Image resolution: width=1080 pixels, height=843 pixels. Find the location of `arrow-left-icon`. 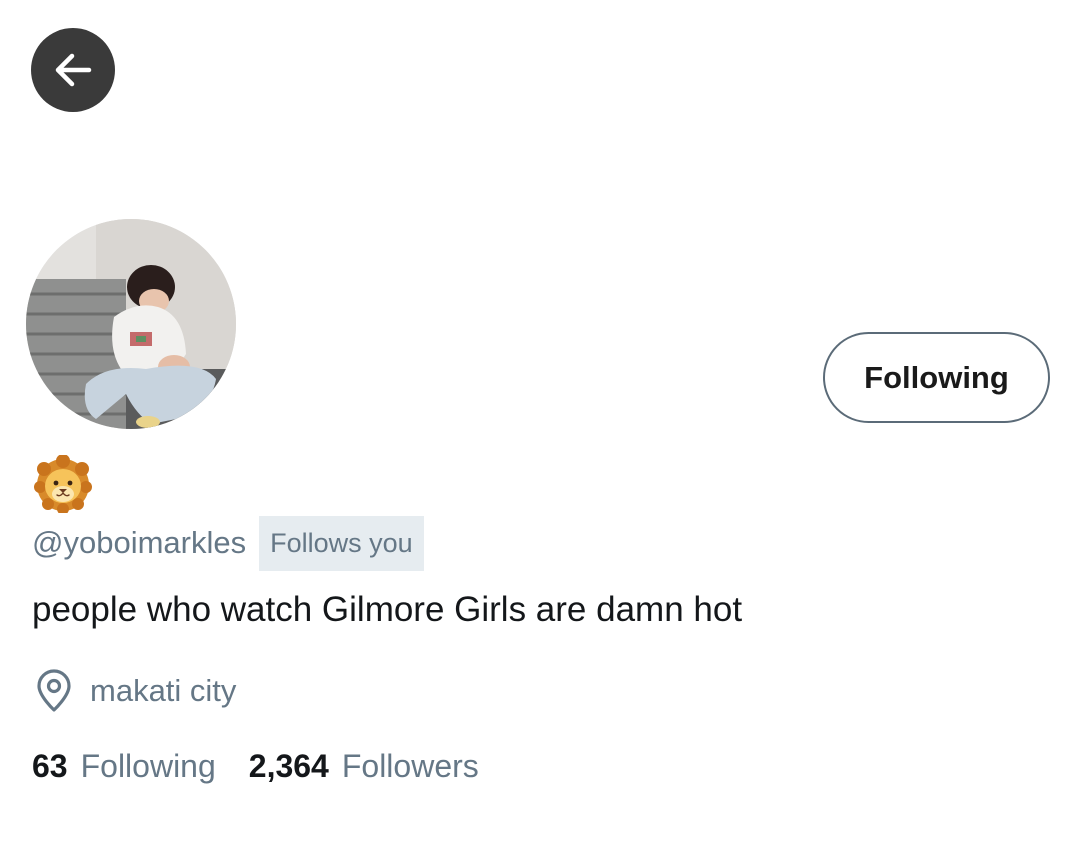

arrow-left-icon is located at coordinates (73, 70).